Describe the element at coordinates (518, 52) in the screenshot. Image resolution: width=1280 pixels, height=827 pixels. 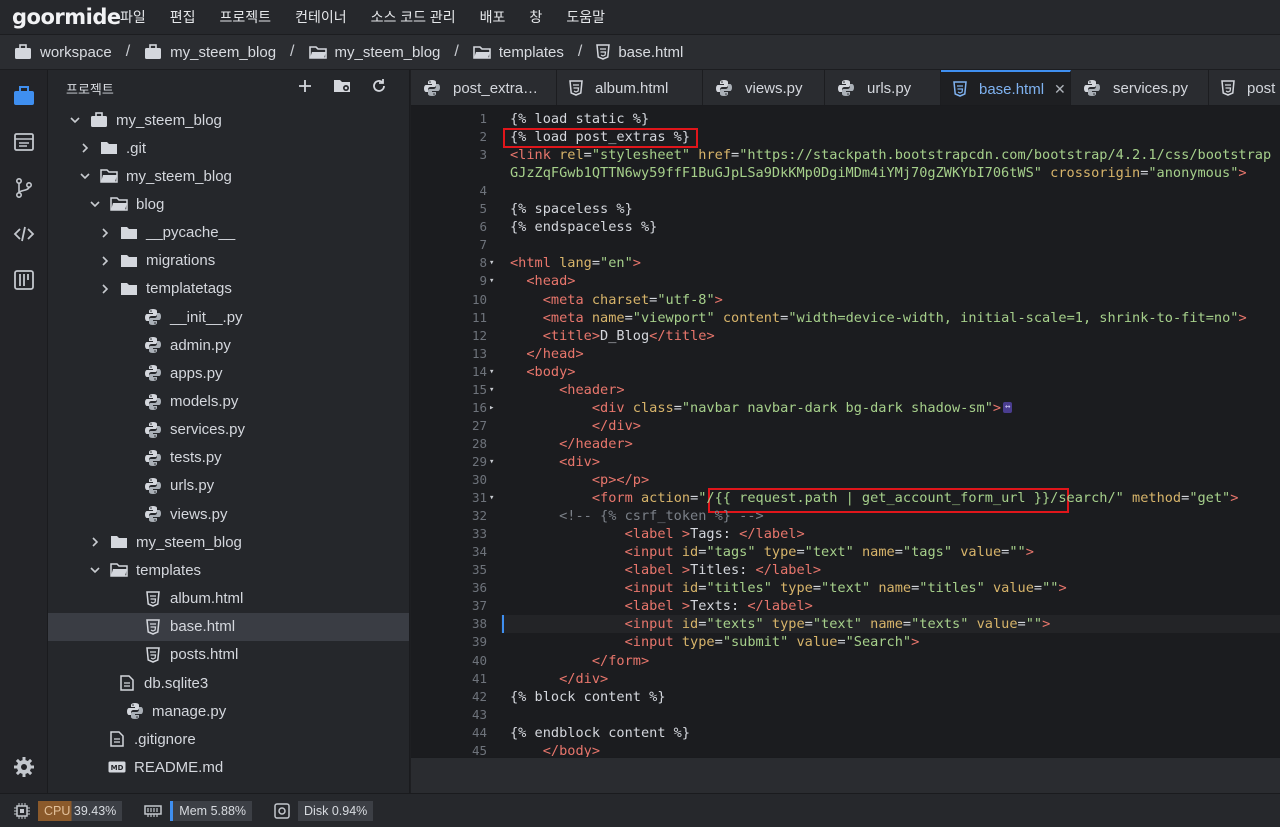
I see `breadcrumb-templates: templates` at that location.